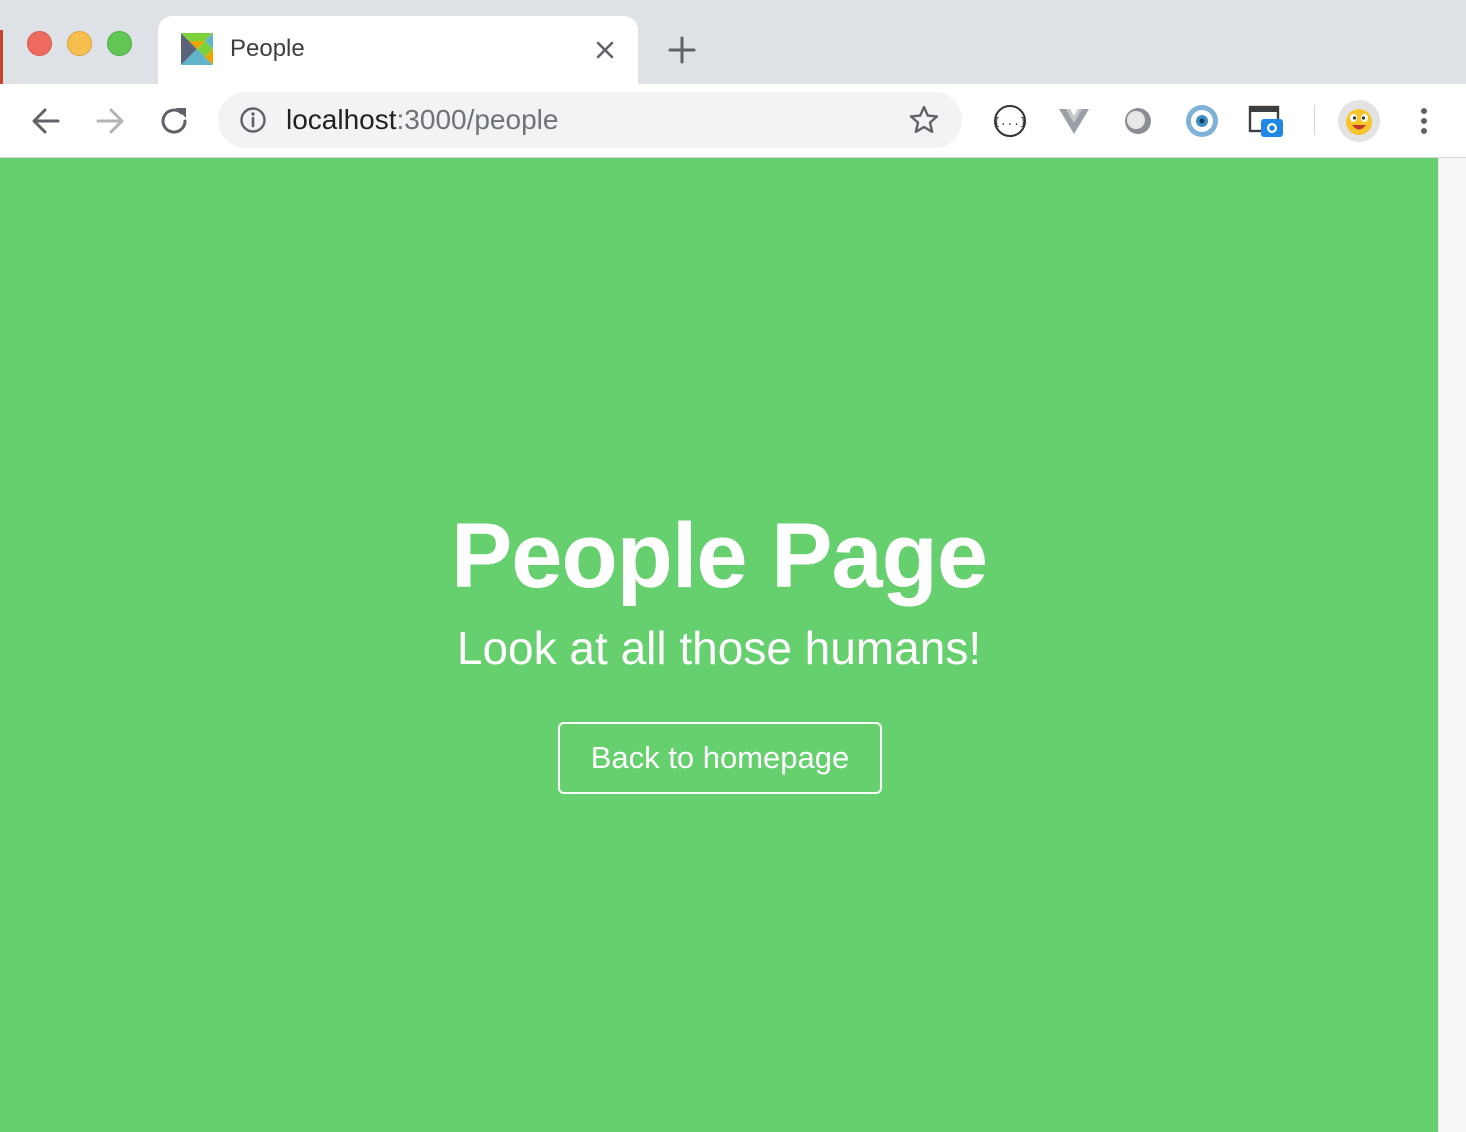 This screenshot has height=1132, width=1466. I want to click on window-minimize-button, so click(79, 43).